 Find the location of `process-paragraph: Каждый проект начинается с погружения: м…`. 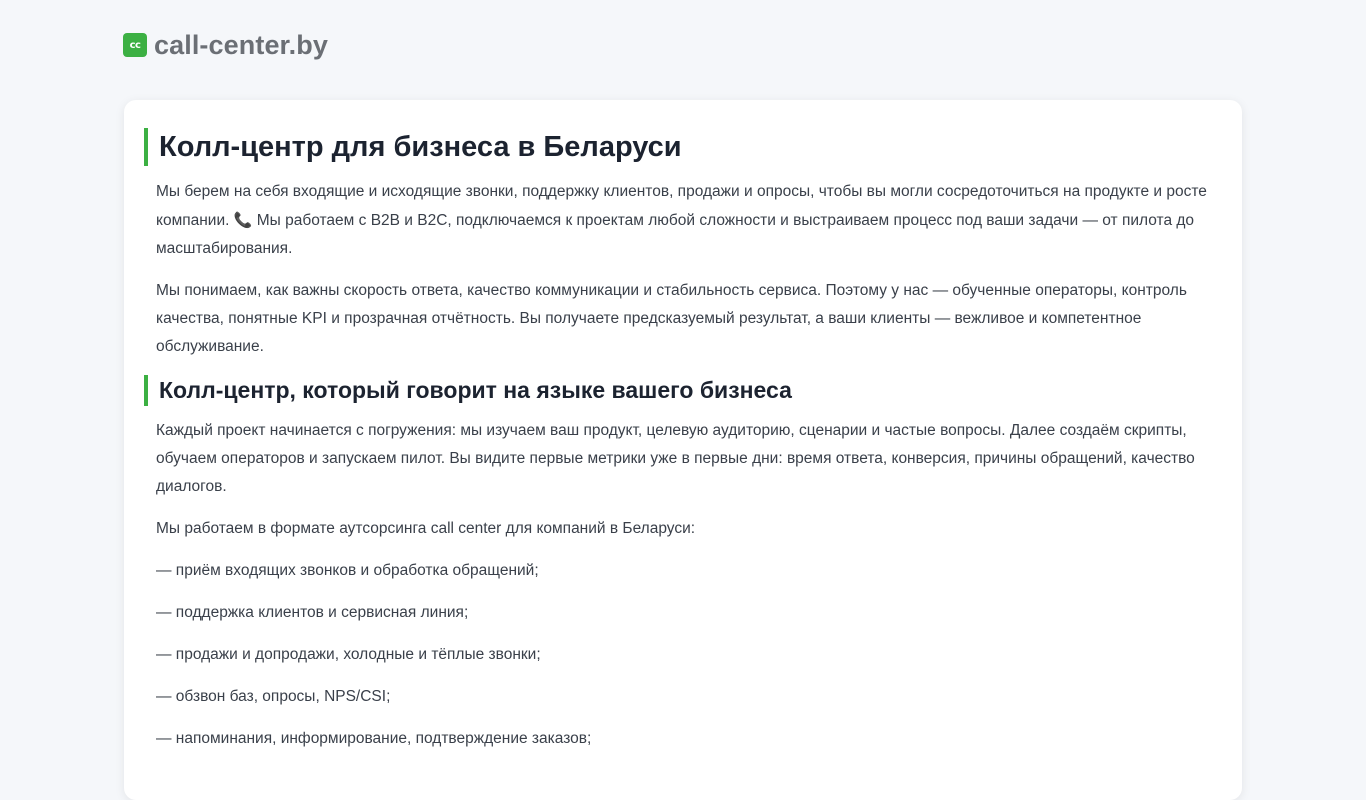

process-paragraph: Каждый проект начинается с погружения: м… is located at coordinates (675, 458).